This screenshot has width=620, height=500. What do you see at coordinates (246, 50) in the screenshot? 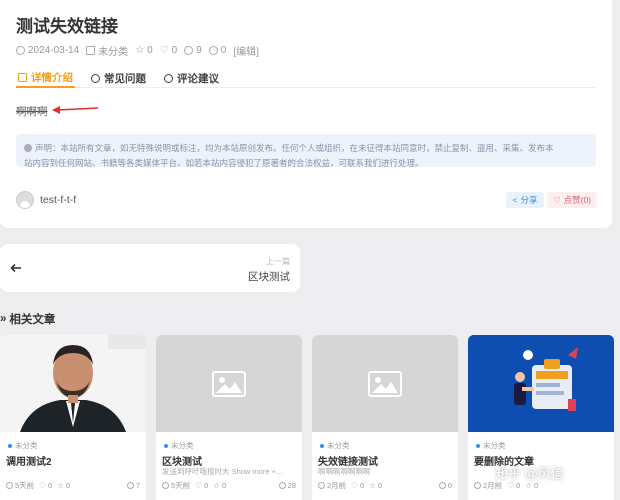
I see `edit-link: [编辑]` at bounding box center [246, 50].